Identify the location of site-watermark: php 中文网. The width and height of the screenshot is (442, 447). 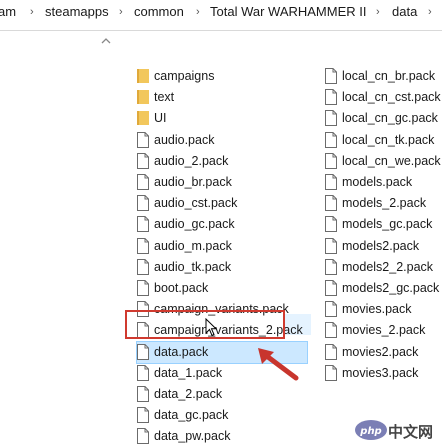
(397, 430).